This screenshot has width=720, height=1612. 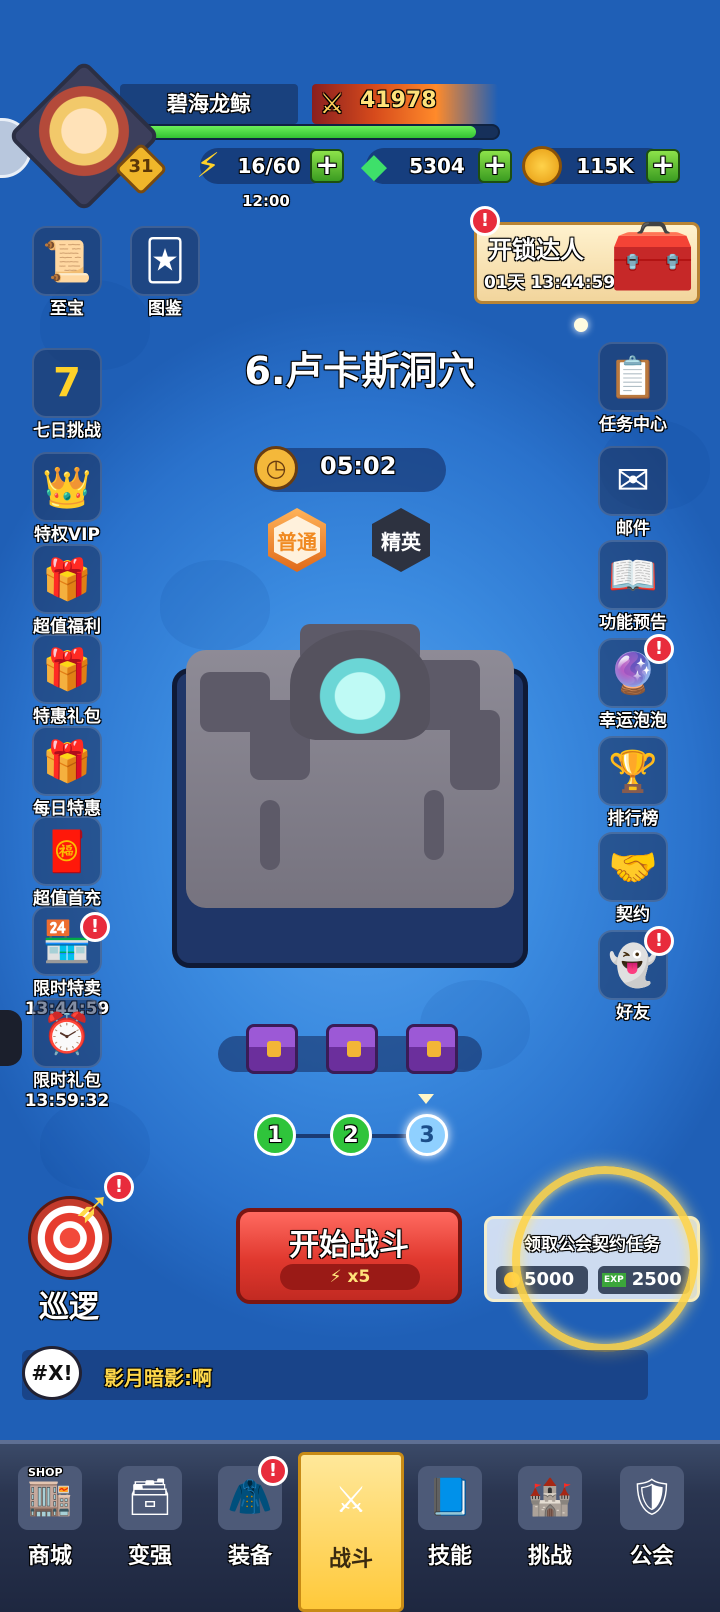 What do you see at coordinates (581, 325) in the screenshot?
I see `sparkle-icon` at bounding box center [581, 325].